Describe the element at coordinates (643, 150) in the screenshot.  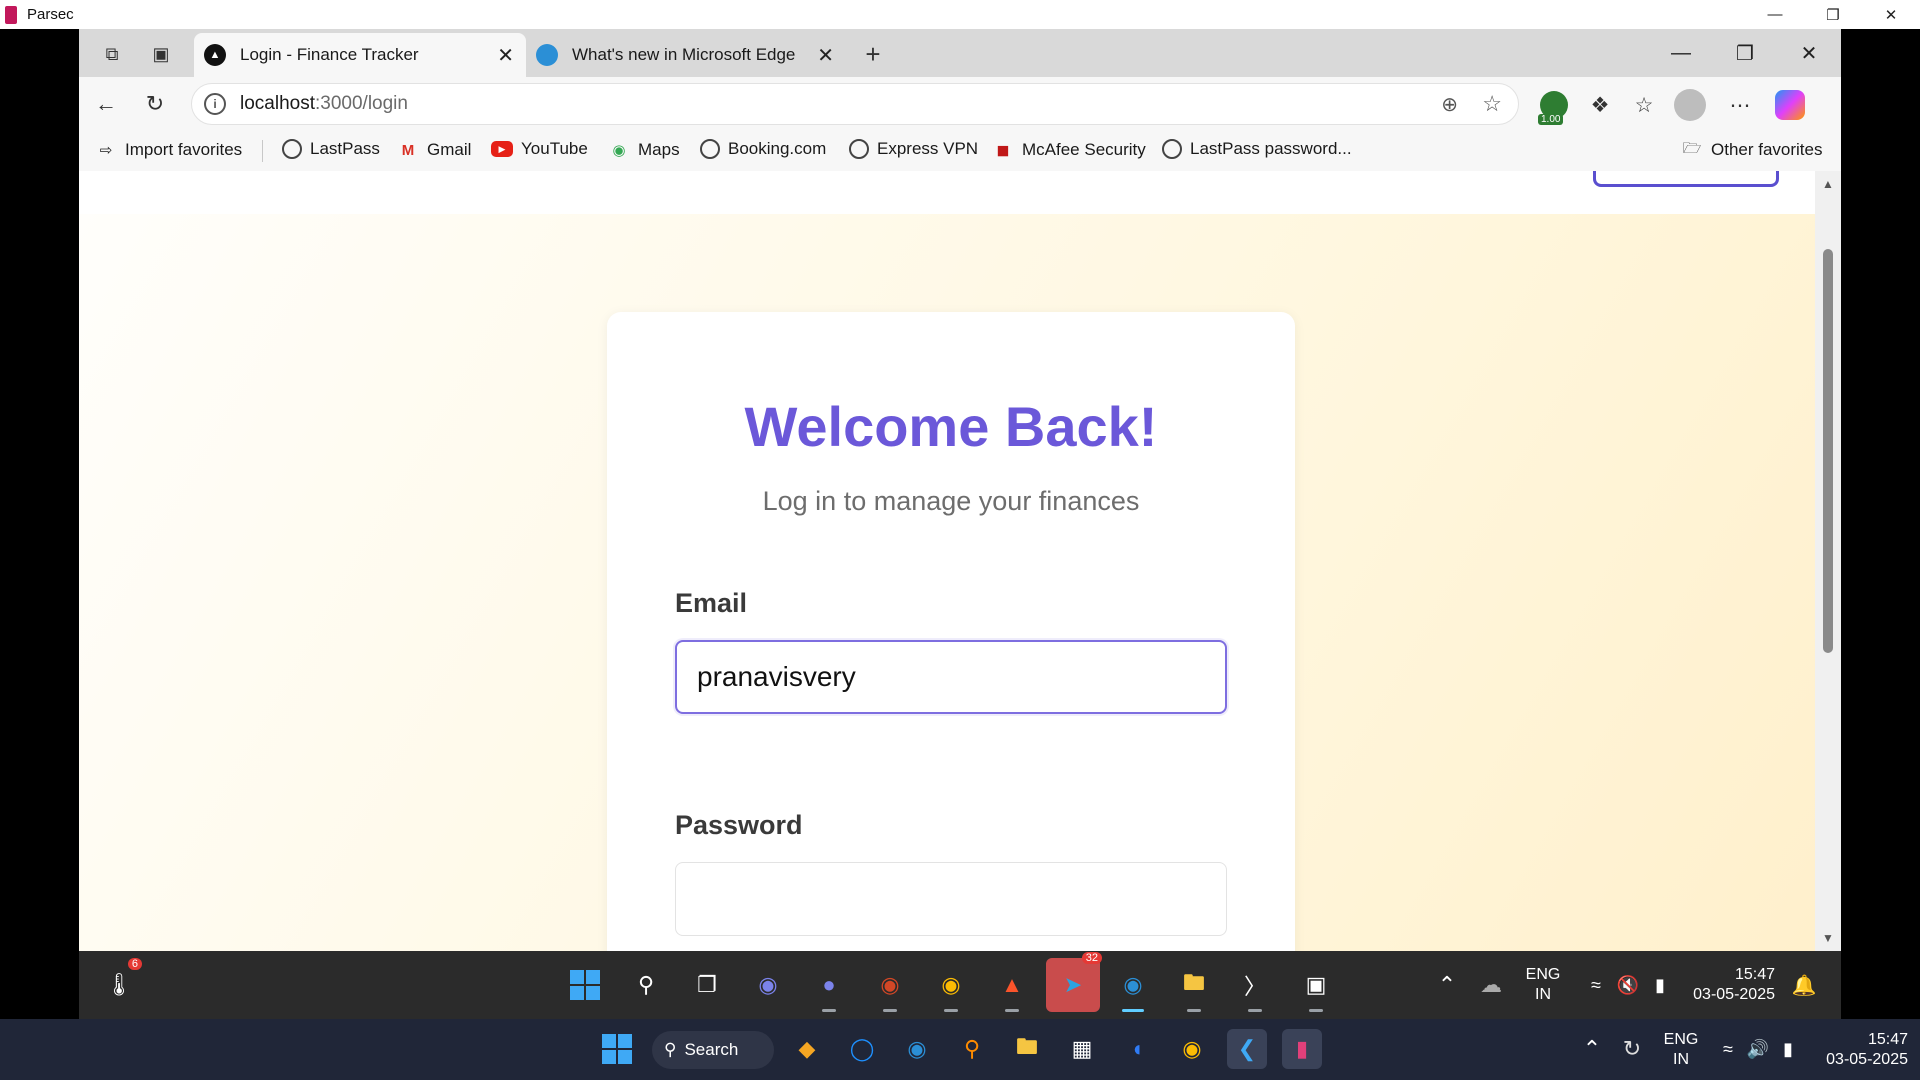
I see `favorite-maps: ◉ Maps` at that location.